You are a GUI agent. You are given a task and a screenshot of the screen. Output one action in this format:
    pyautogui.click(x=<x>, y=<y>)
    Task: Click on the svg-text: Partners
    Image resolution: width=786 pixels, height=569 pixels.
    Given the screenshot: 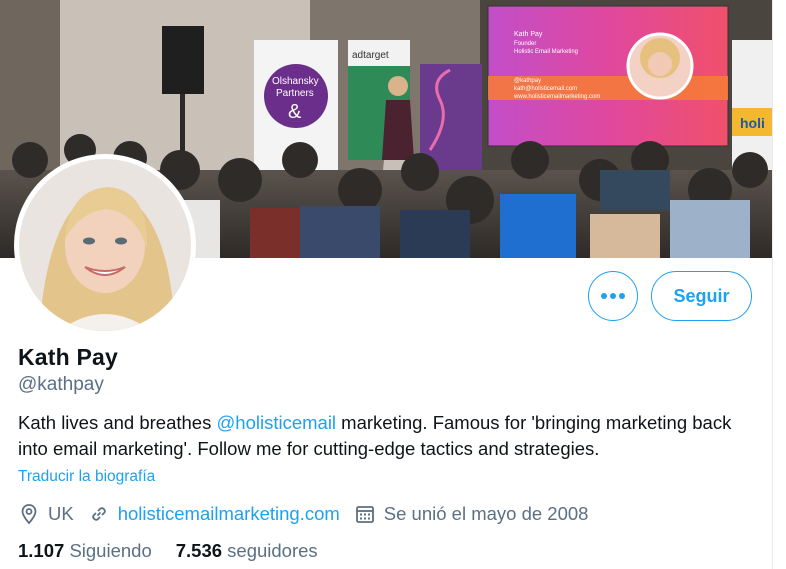 What is the action you would take?
    pyautogui.click(x=295, y=93)
    